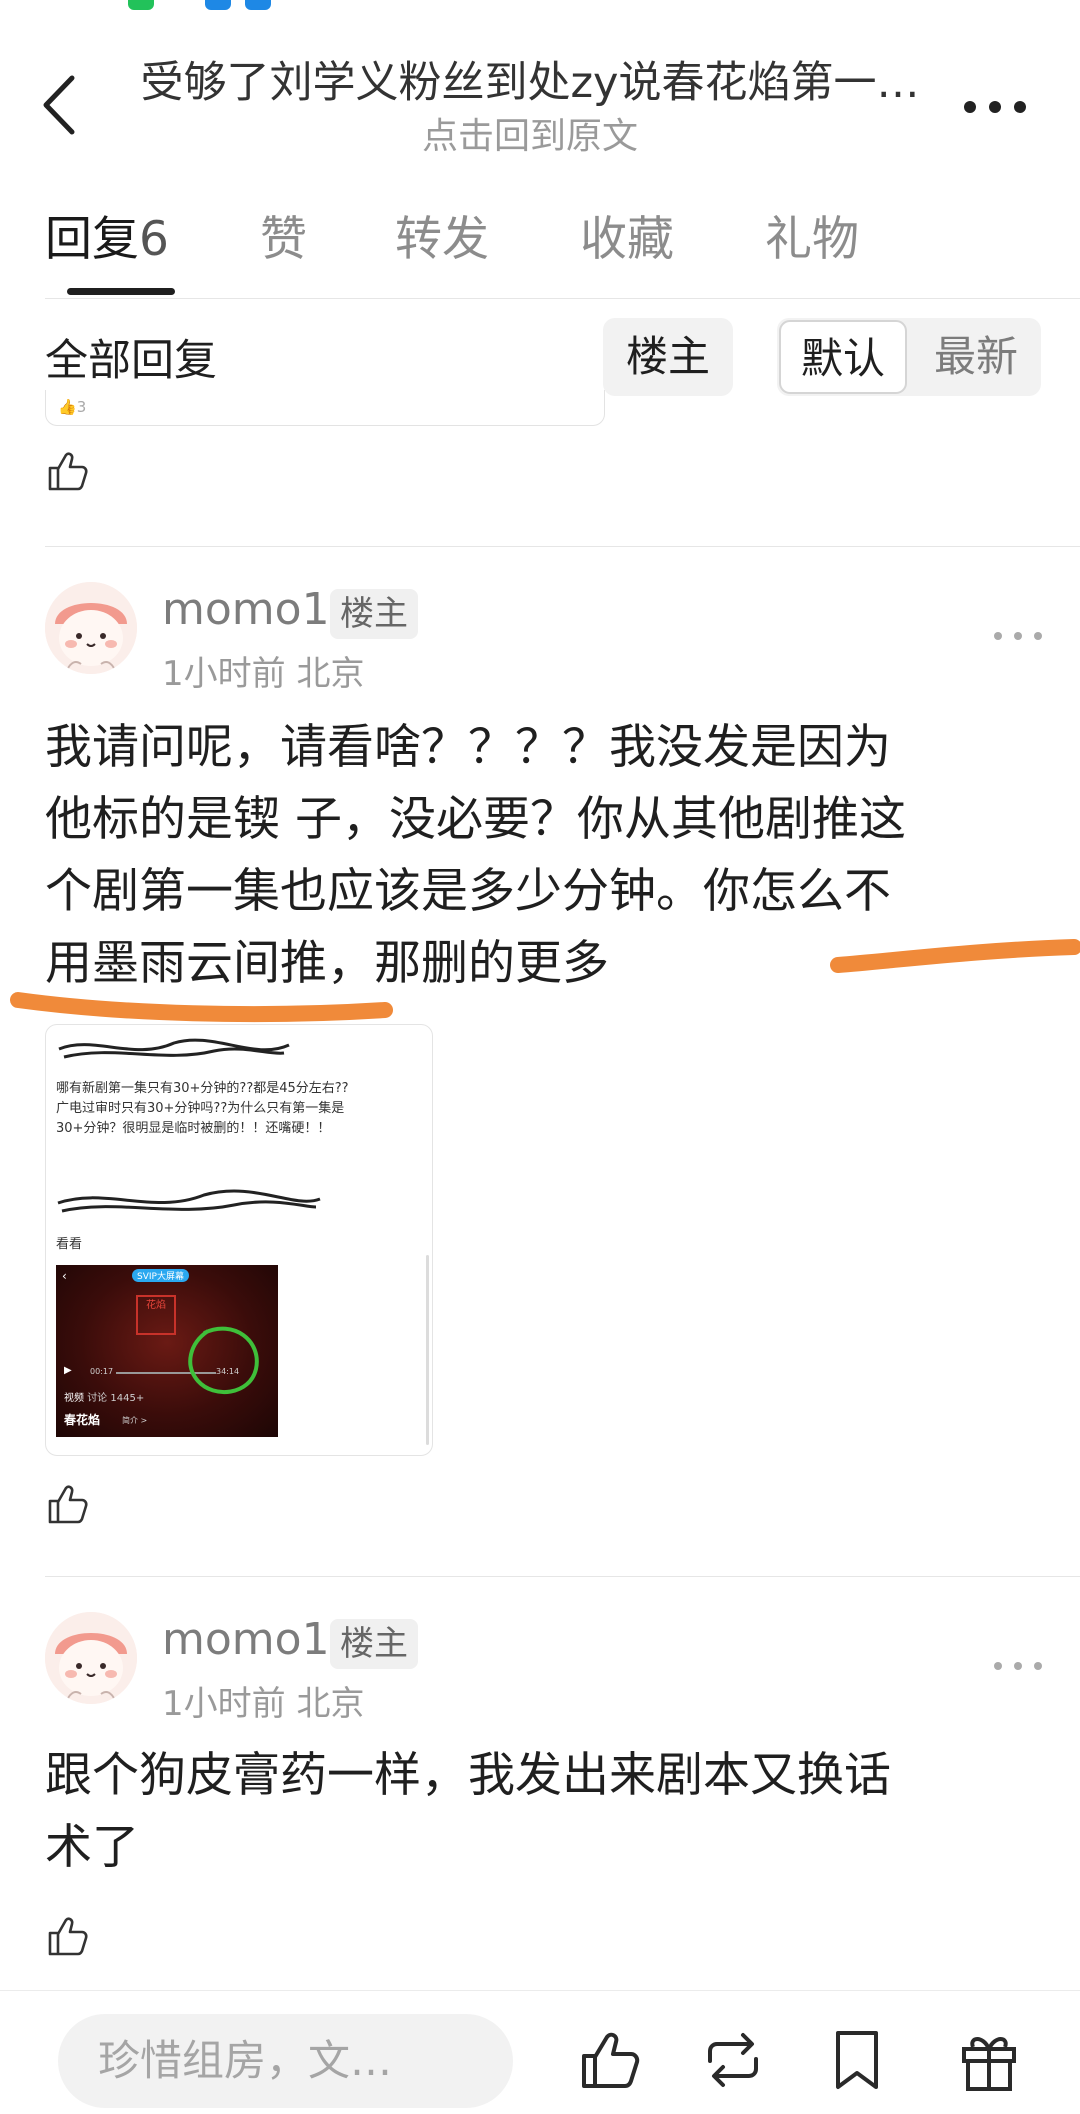 Image resolution: width=1080 pixels, height=2114 pixels. Describe the element at coordinates (92, 1847) in the screenshot. I see `comment-line: 术了` at that location.